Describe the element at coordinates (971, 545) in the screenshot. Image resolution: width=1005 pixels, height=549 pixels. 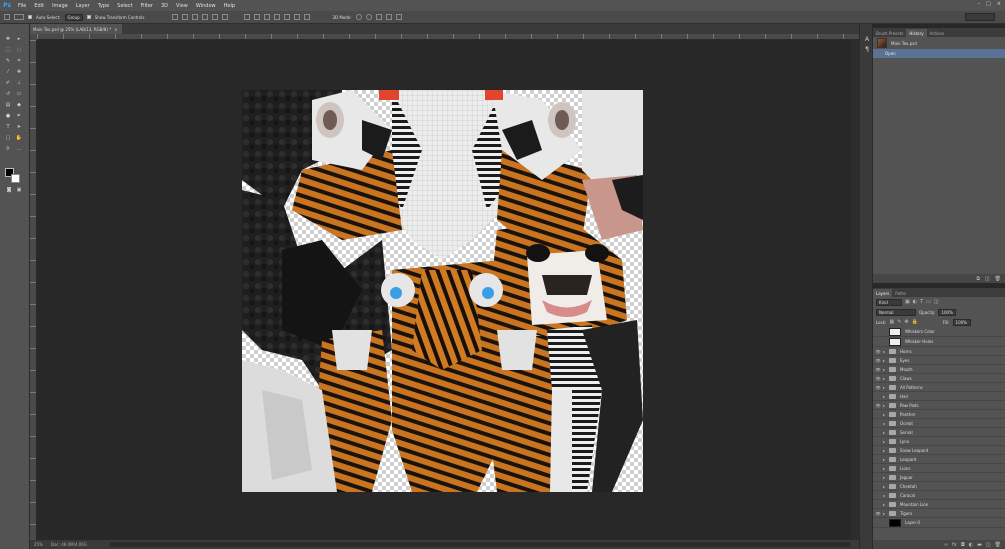
I see `adjustment-layer-icon: ◐` at that location.